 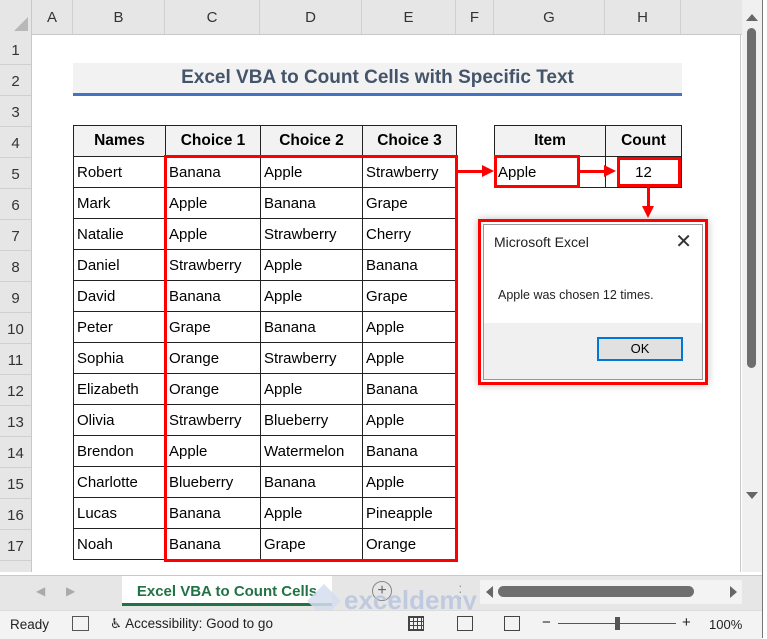 I want to click on zoom-in-button: +, so click(x=686, y=622).